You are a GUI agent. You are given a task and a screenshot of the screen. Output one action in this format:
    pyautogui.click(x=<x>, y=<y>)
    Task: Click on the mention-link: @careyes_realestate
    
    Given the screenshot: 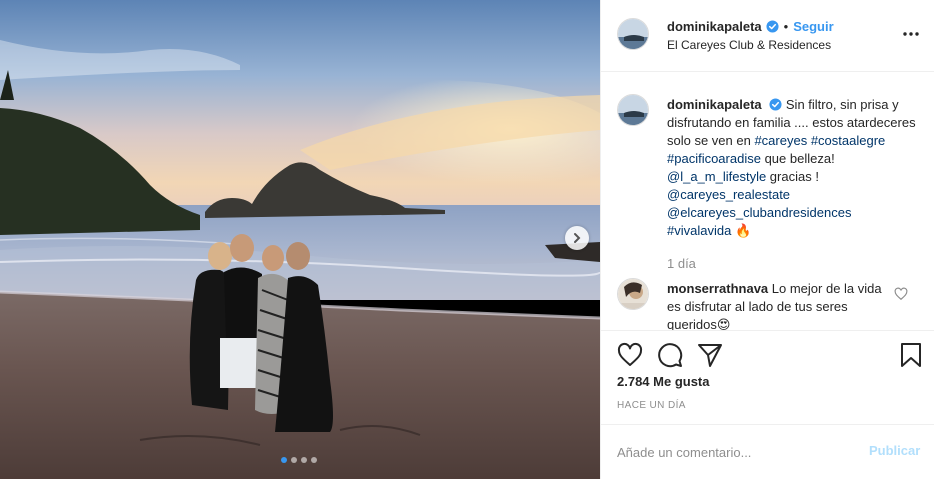 What is the action you would take?
    pyautogui.click(x=728, y=194)
    